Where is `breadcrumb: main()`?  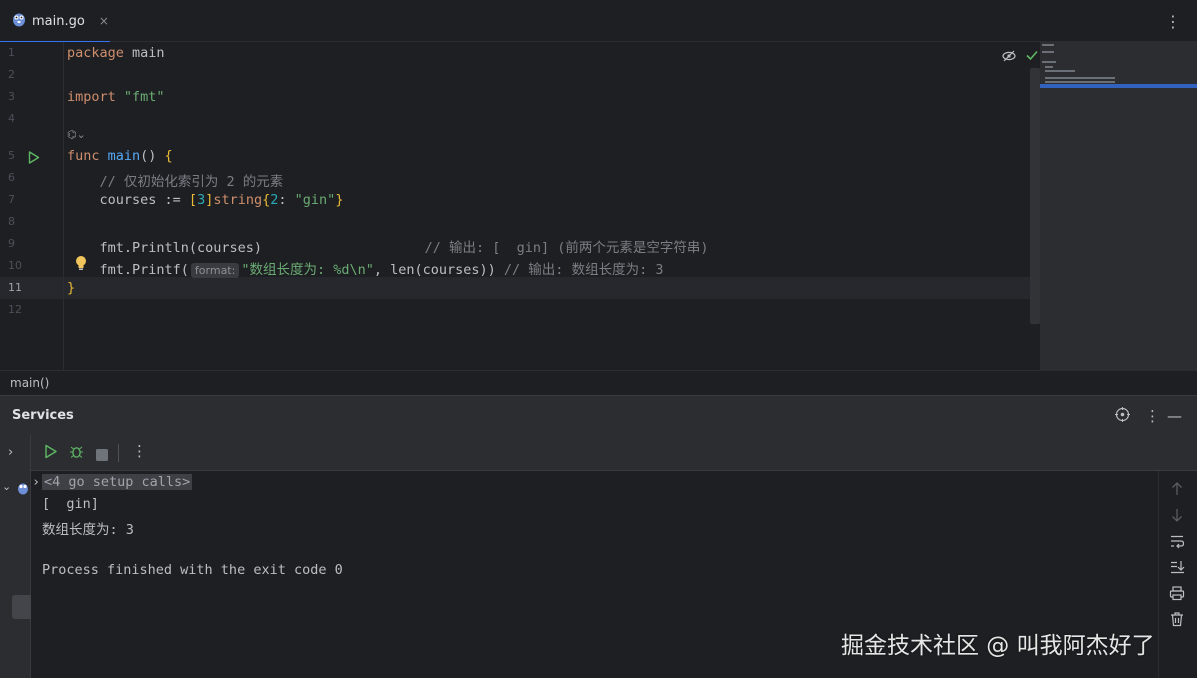 breadcrumb: main() is located at coordinates (29, 383).